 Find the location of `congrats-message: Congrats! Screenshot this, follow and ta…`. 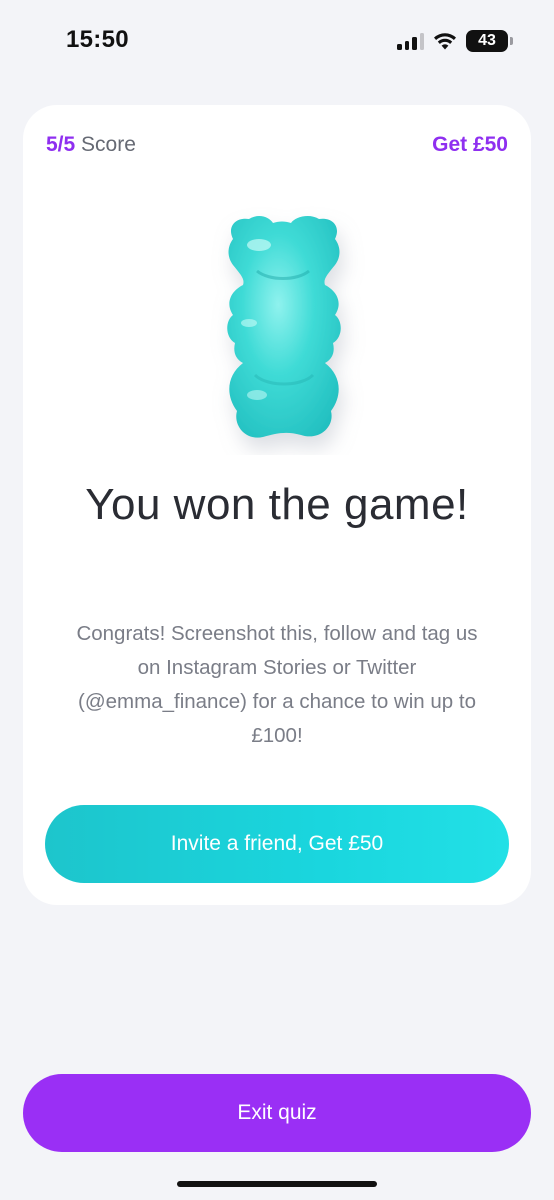

congrats-message: Congrats! Screenshot this, follow and ta… is located at coordinates (277, 684).